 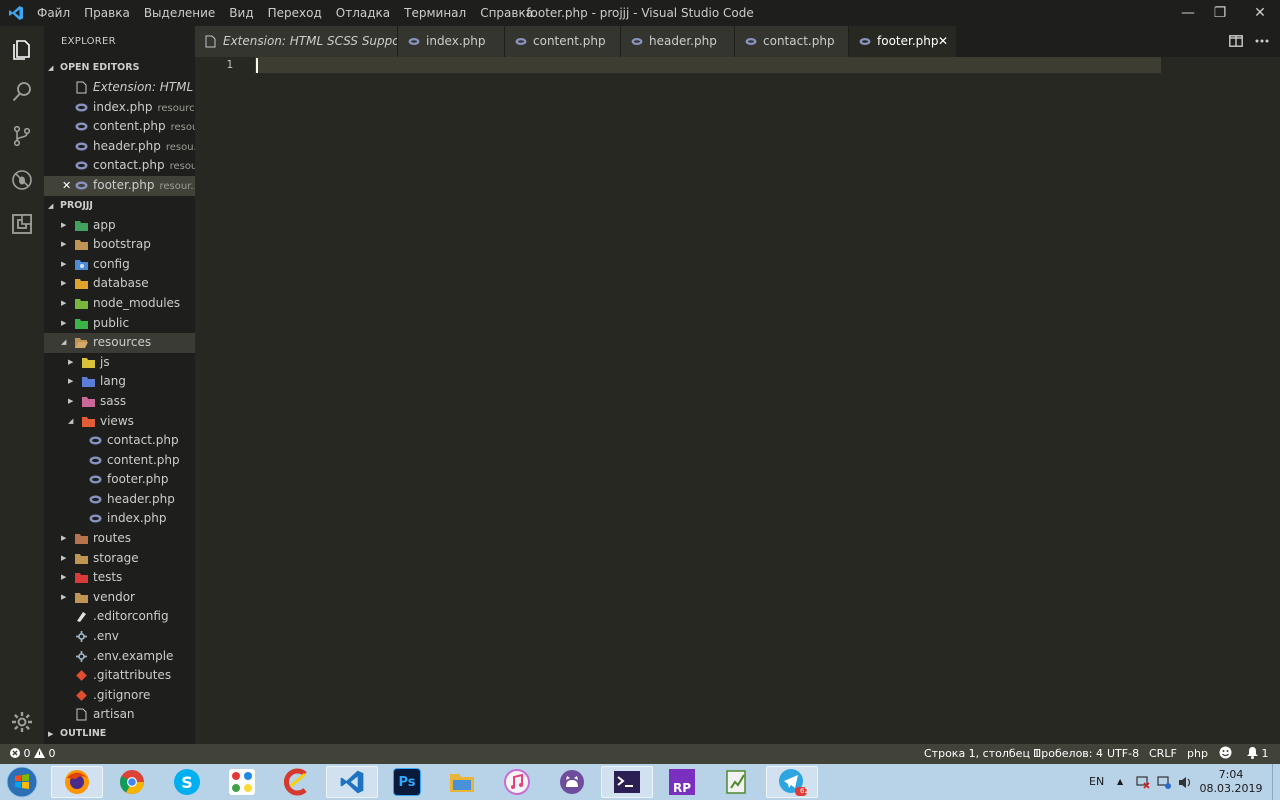 I want to click on tree-file-editorconfig: .editorconfig, so click(x=119, y=617).